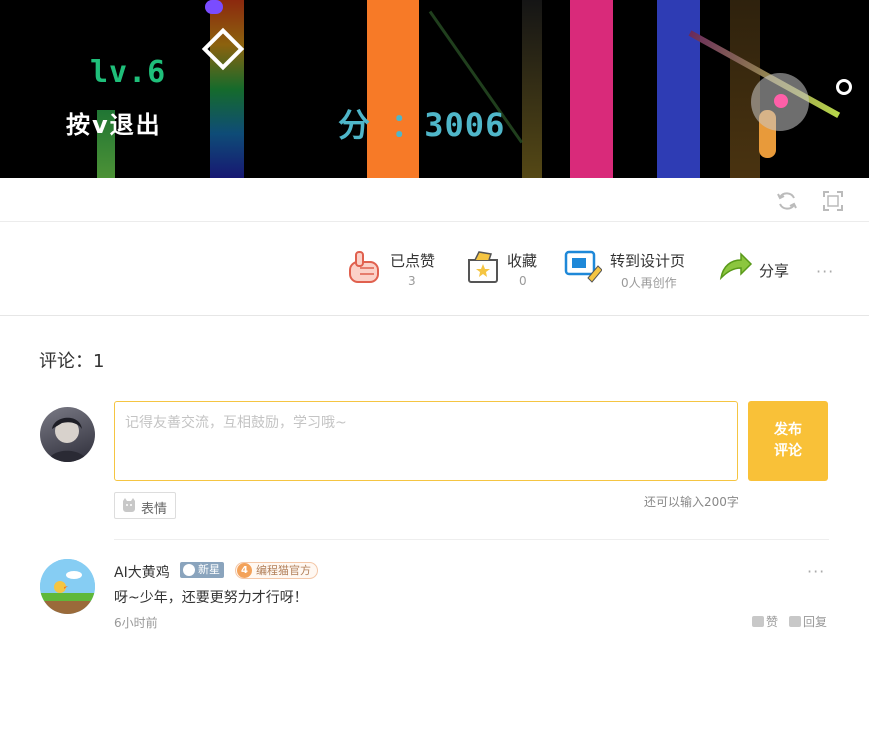 The image size is (869, 732). What do you see at coordinates (648, 261) in the screenshot?
I see `remix-label: 转到设计页` at bounding box center [648, 261].